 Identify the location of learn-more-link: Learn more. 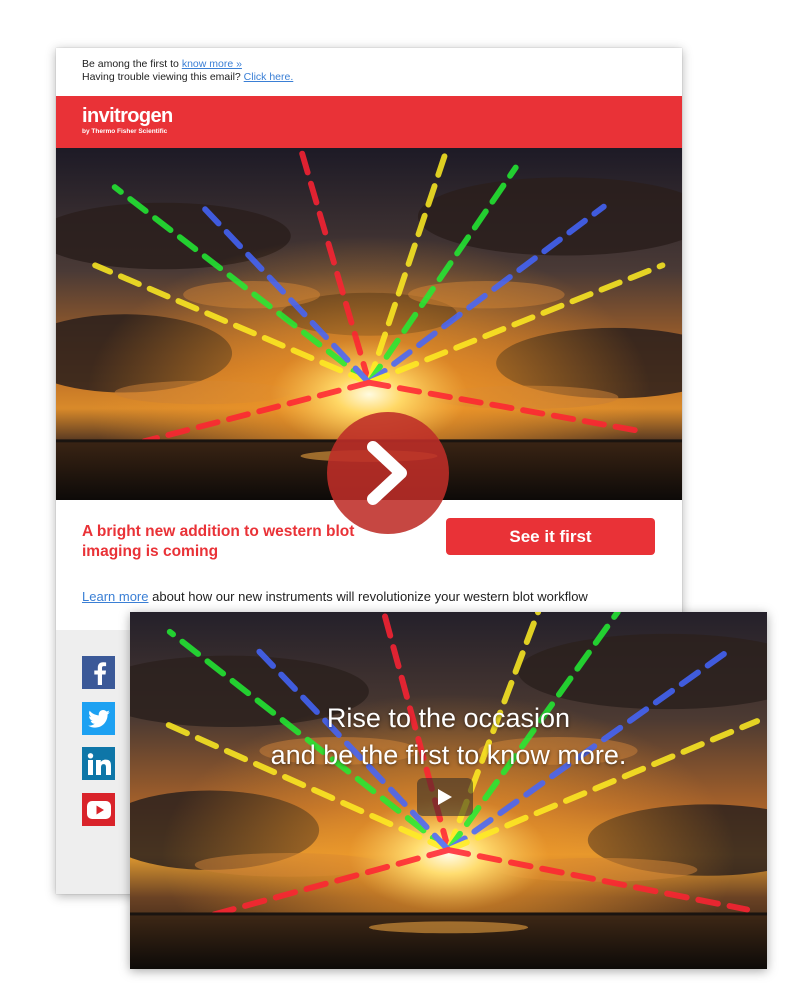
(115, 596).